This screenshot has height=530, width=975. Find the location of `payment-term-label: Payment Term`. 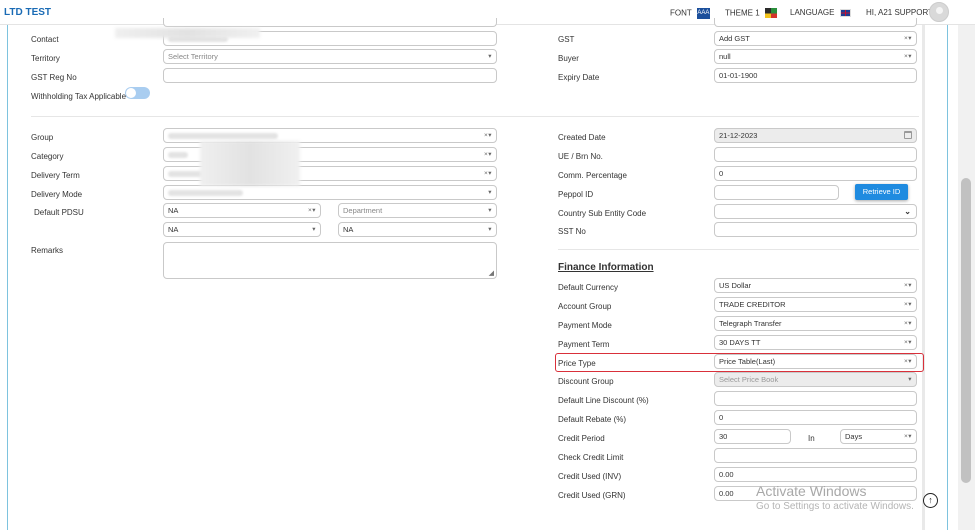

payment-term-label: Payment Term is located at coordinates (584, 344).